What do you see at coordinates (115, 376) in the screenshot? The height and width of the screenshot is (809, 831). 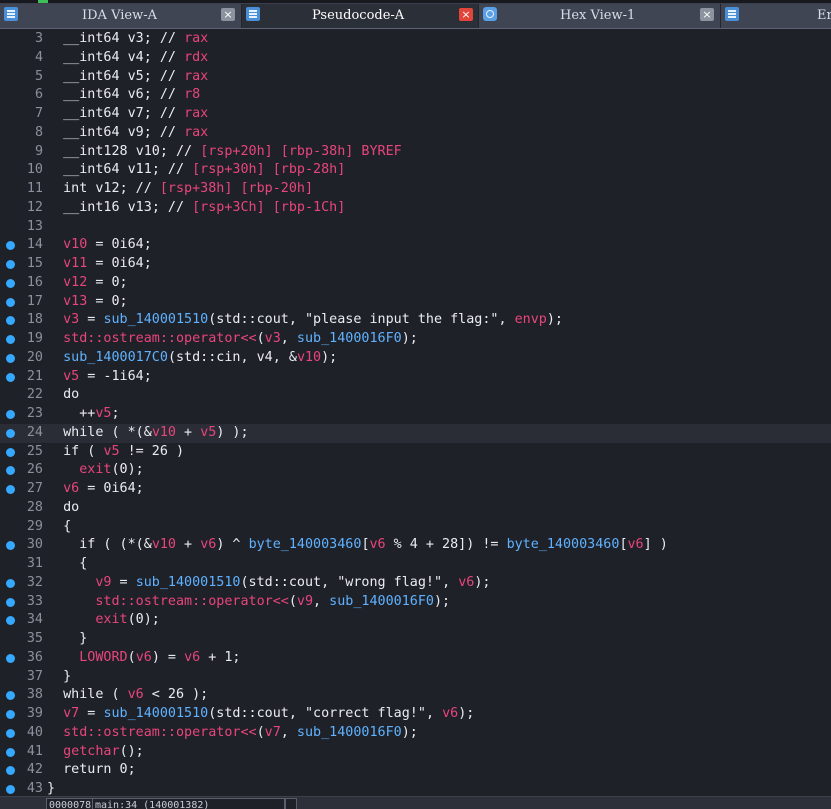 I see `code-token: = -1i64;` at bounding box center [115, 376].